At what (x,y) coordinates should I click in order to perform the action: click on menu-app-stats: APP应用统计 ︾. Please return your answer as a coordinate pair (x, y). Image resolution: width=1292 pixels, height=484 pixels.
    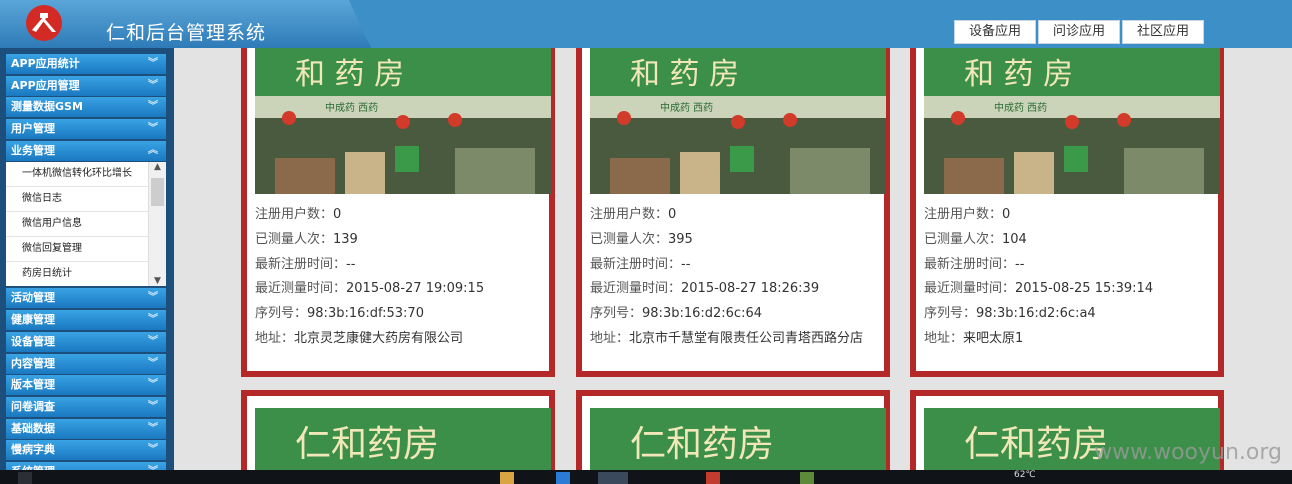
    Looking at the image, I should click on (86, 64).